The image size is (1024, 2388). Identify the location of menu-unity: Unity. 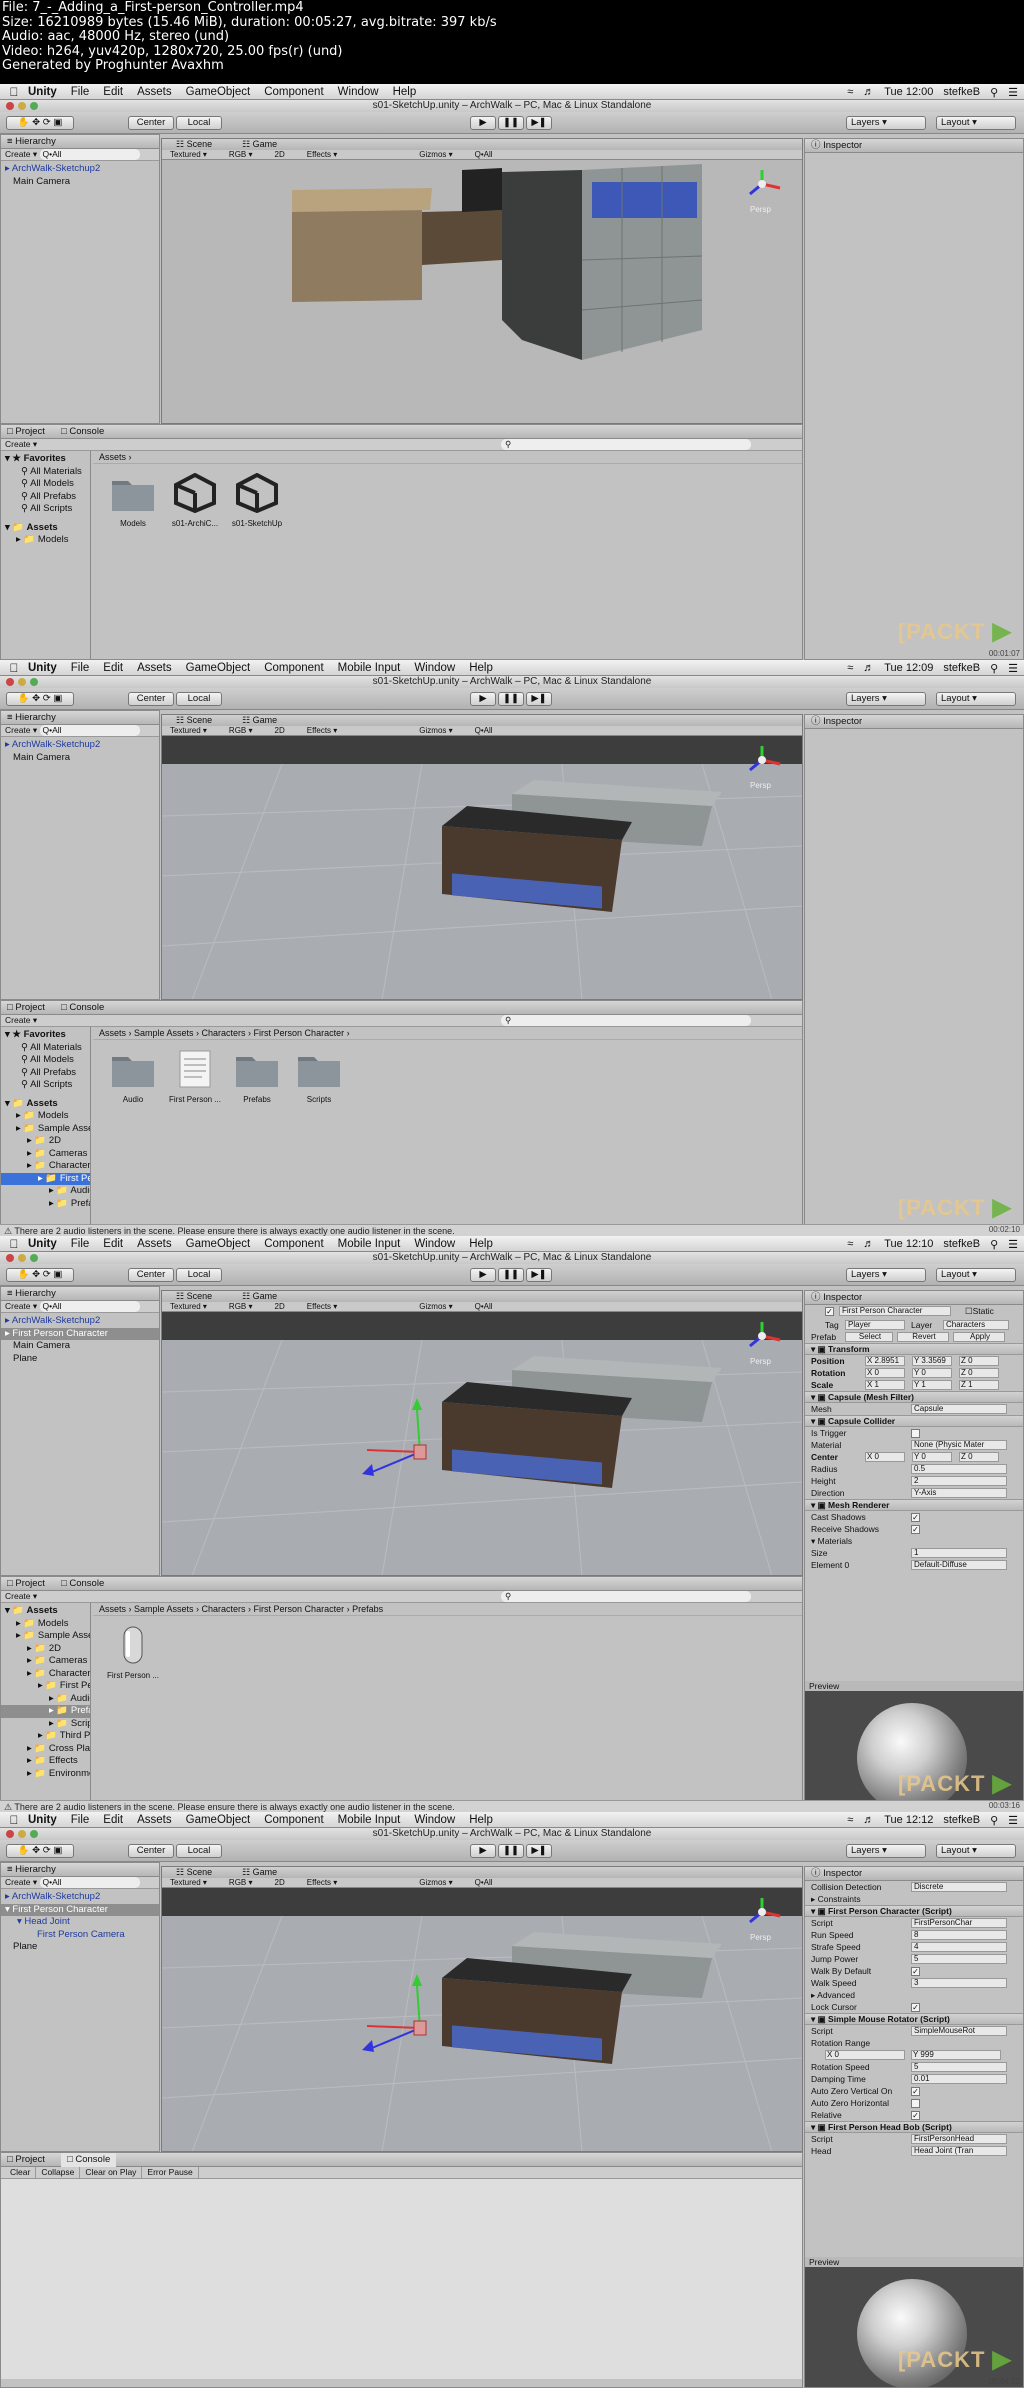
(42, 92).